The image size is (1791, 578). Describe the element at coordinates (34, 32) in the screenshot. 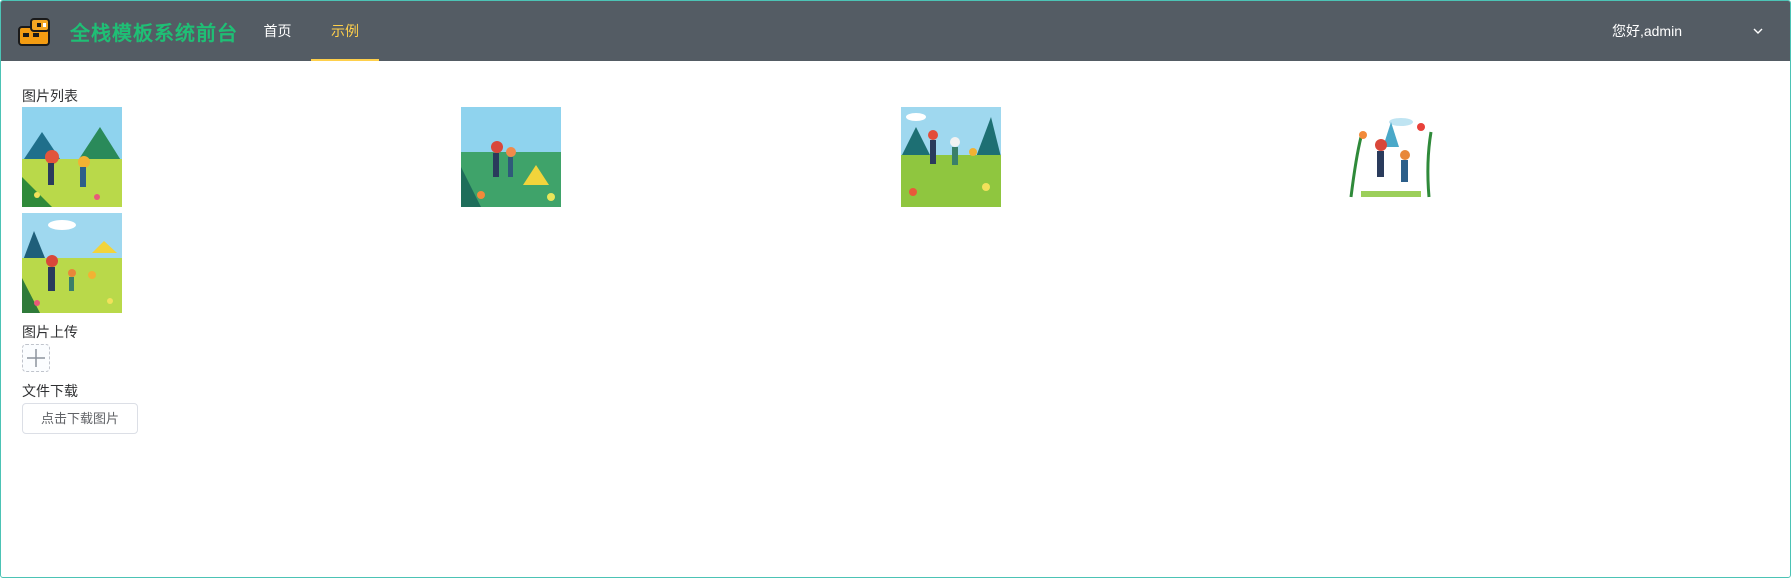

I see `logo-icon` at that location.